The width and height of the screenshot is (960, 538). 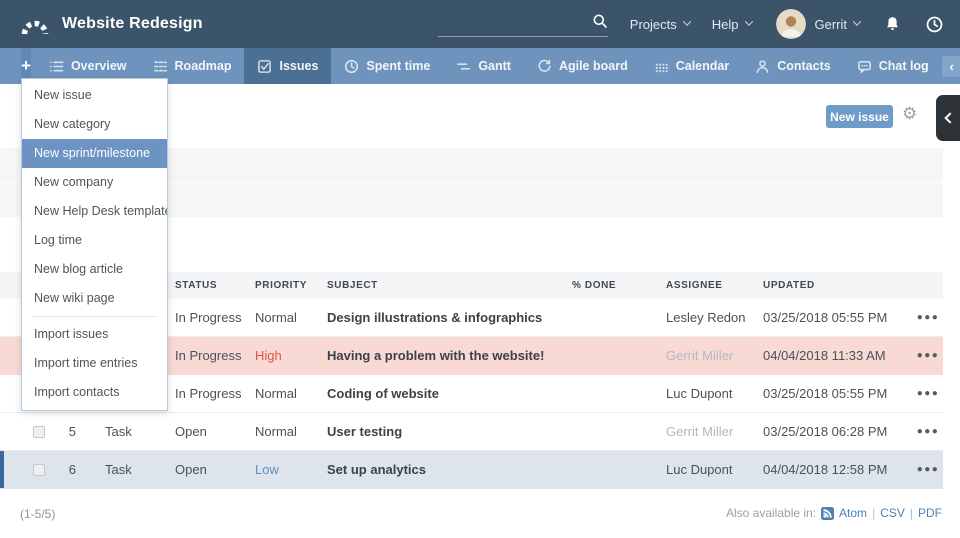 What do you see at coordinates (653, 24) in the screenshot?
I see `projects-menu-label: Projects` at bounding box center [653, 24].